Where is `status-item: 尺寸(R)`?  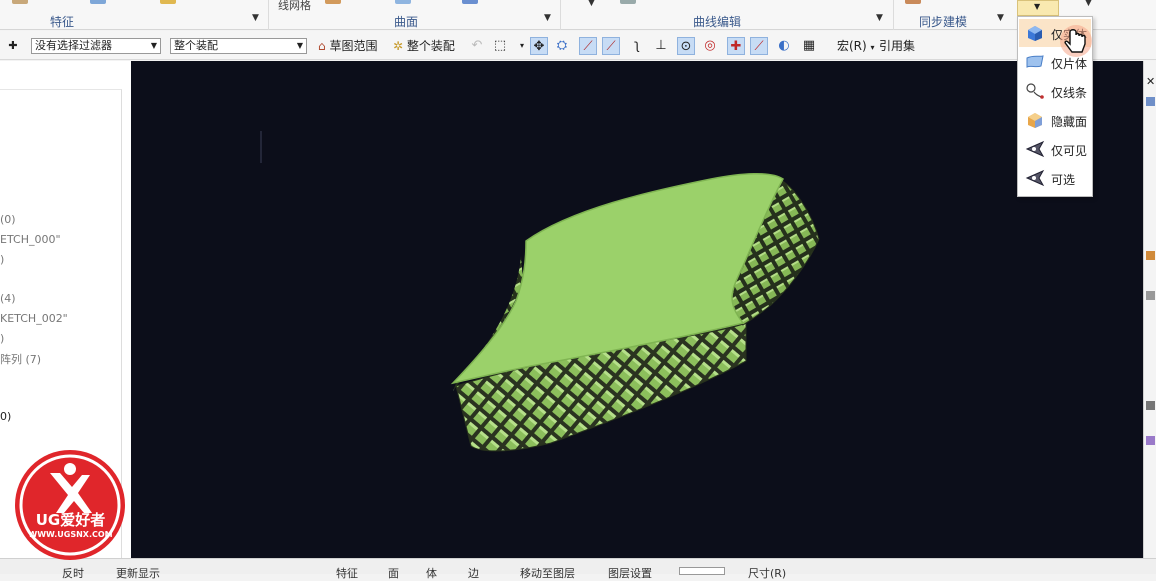
status-item: 尺寸(R) is located at coordinates (767, 573).